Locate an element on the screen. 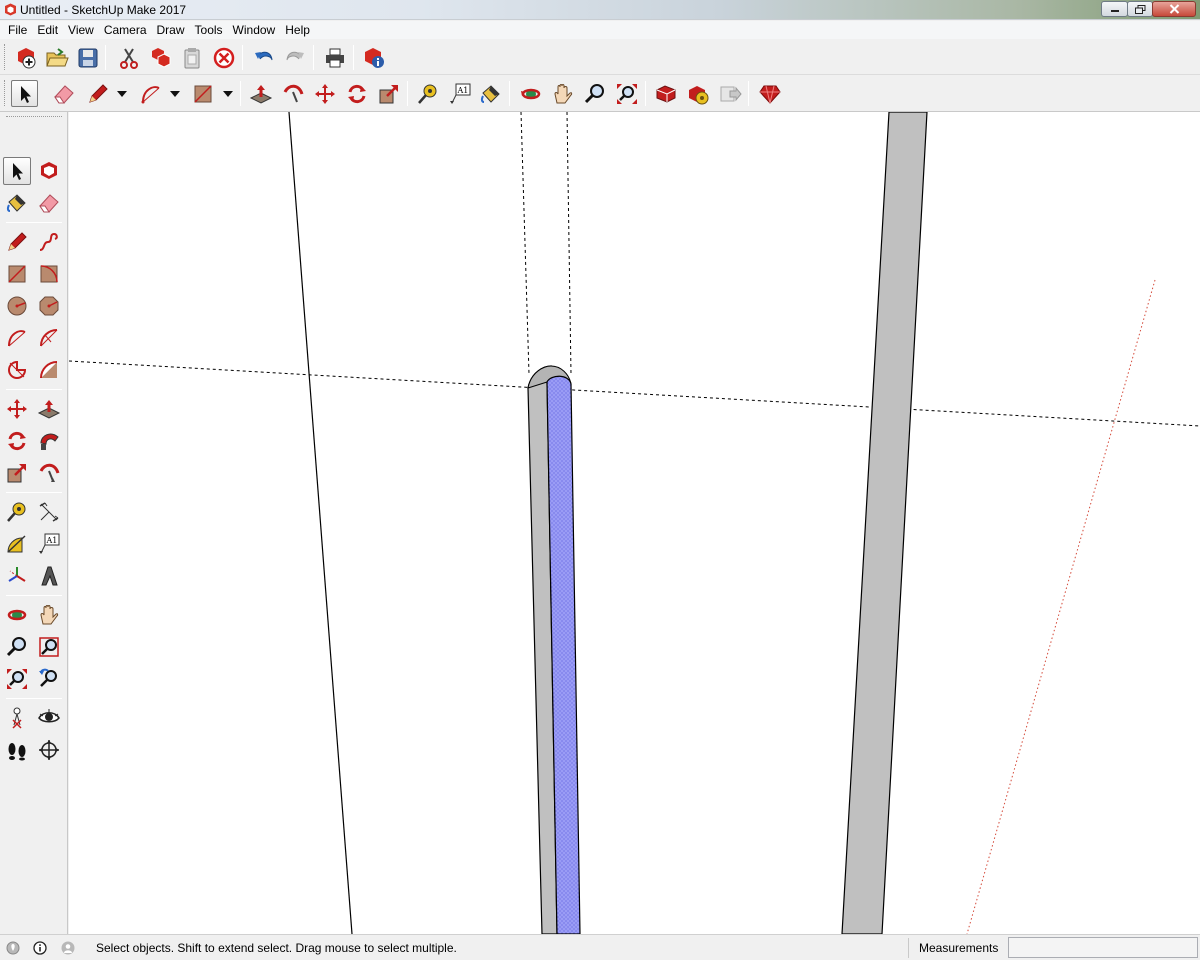  freehand-tool is located at coordinates (49, 242).